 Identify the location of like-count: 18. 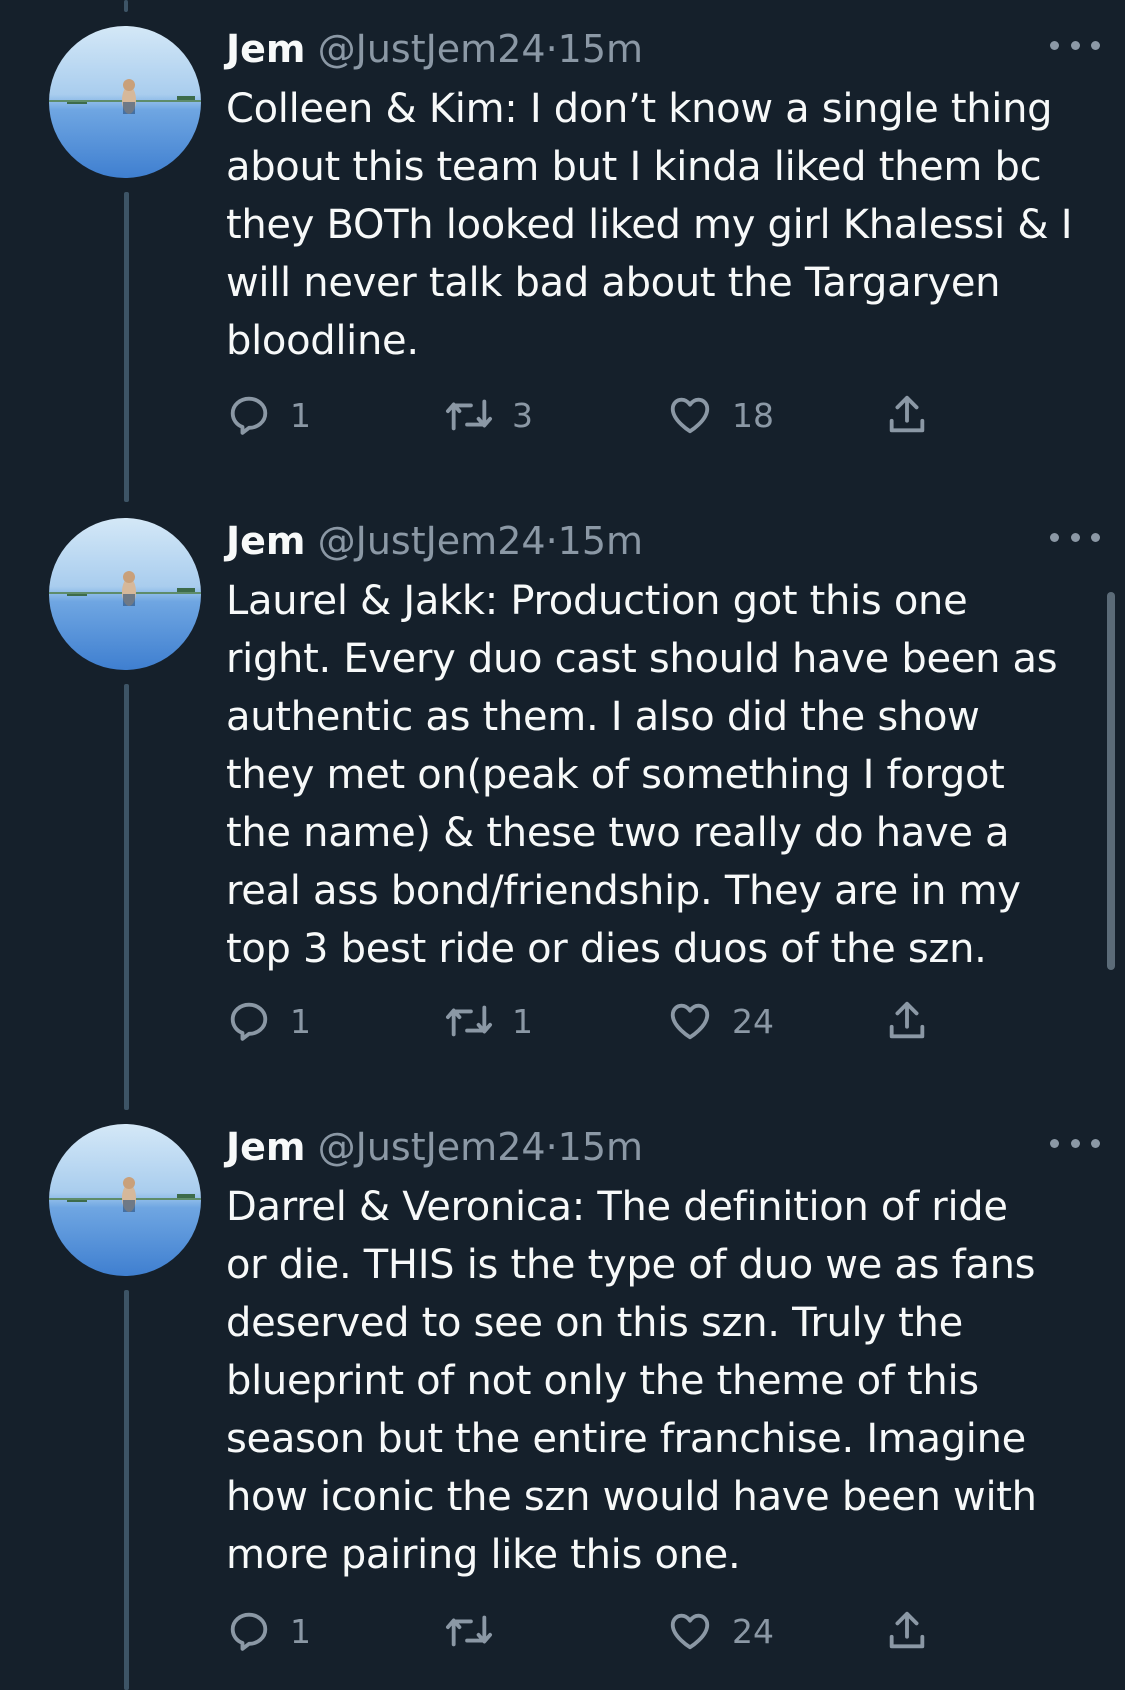
(753, 415).